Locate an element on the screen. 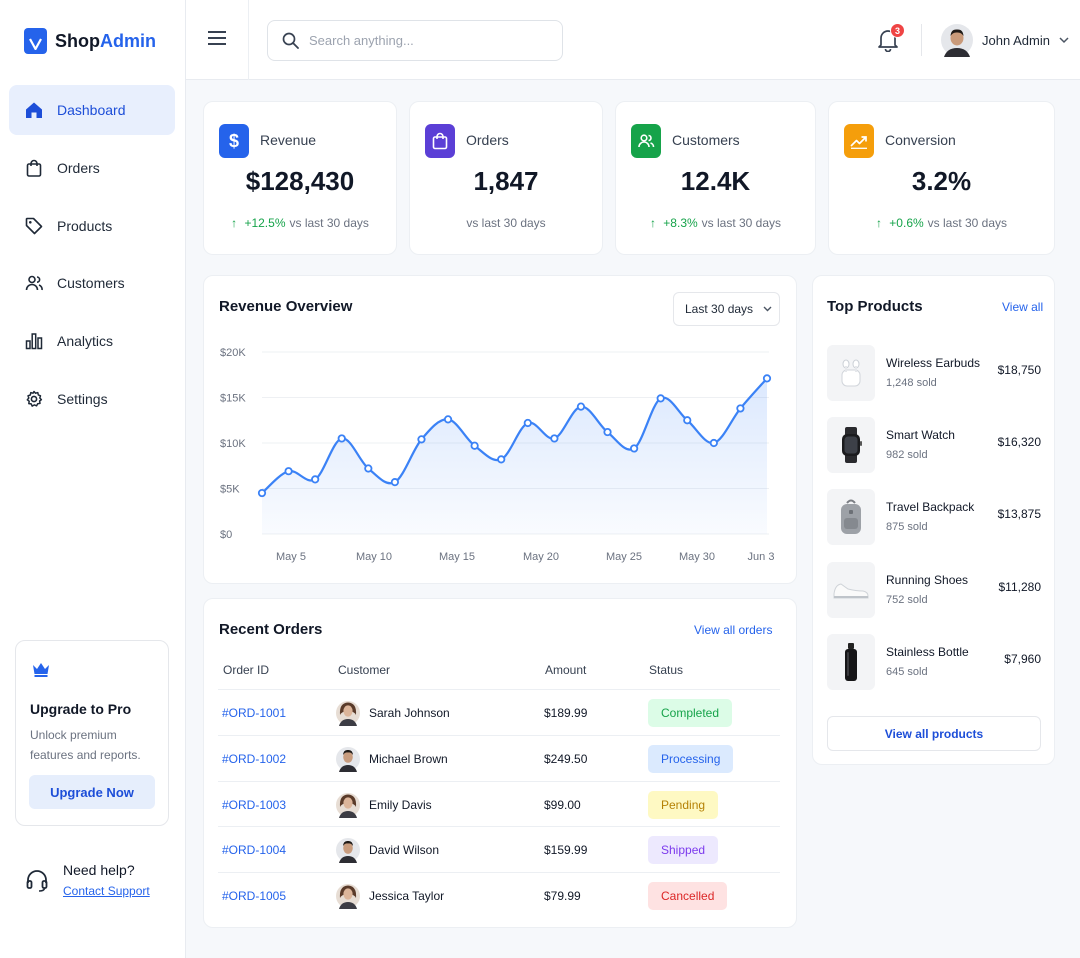  sidebar-item-label: Dashboard is located at coordinates (91, 110).